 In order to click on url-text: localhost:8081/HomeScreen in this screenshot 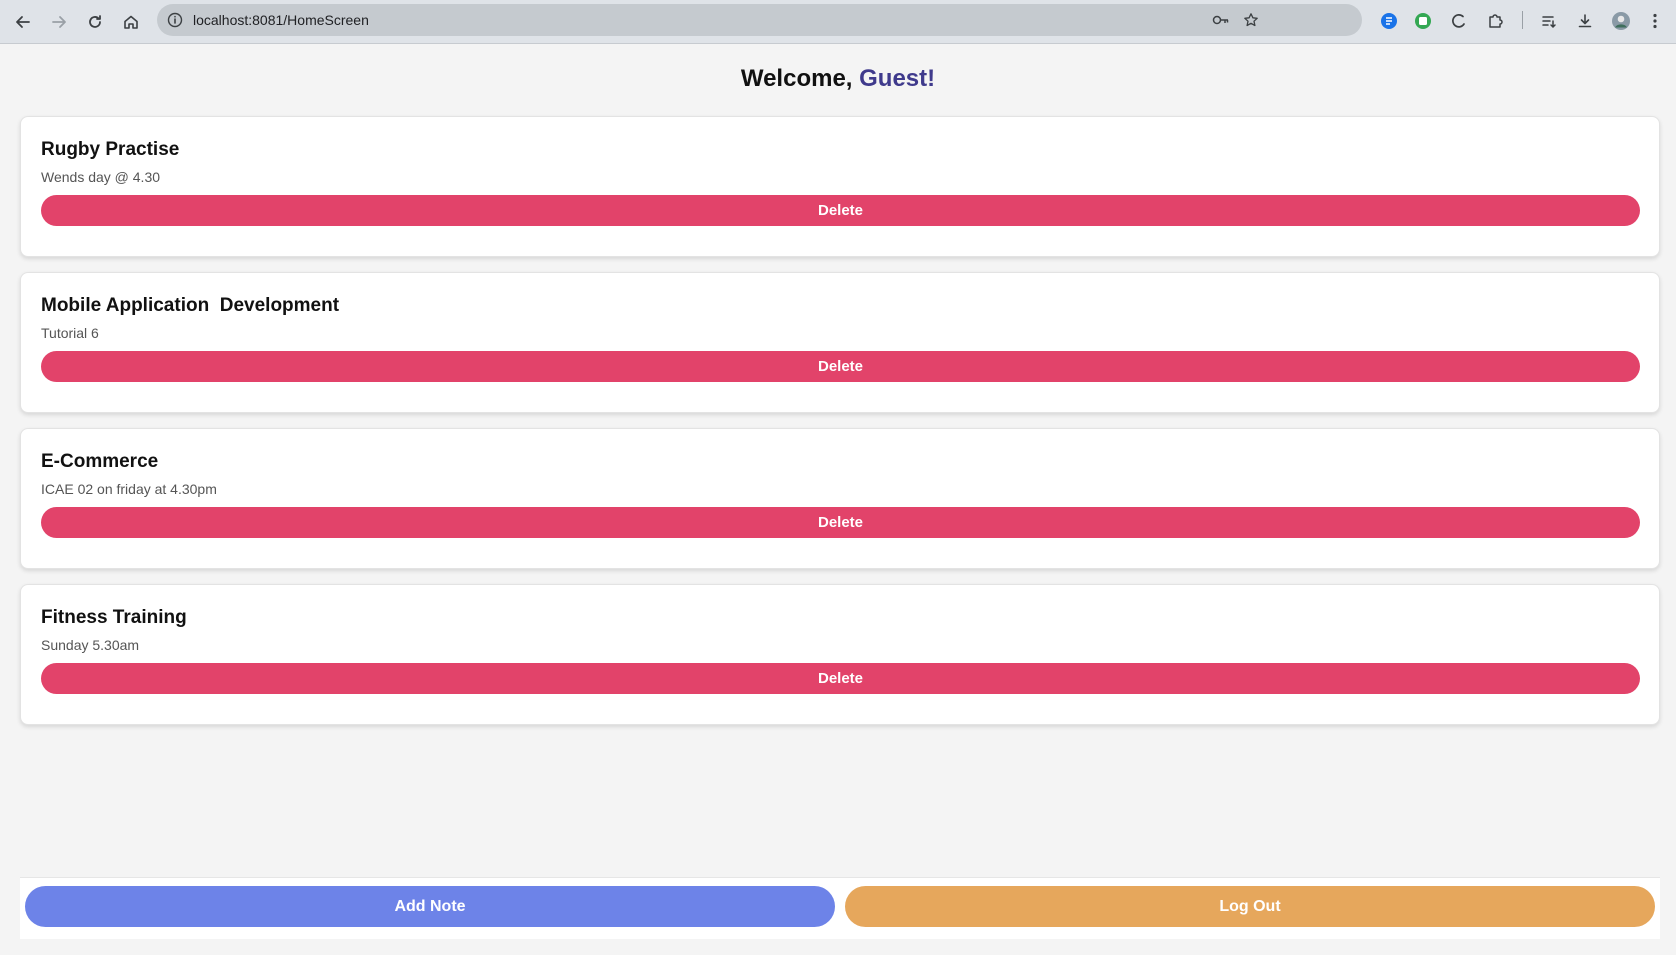, I will do `click(281, 20)`.